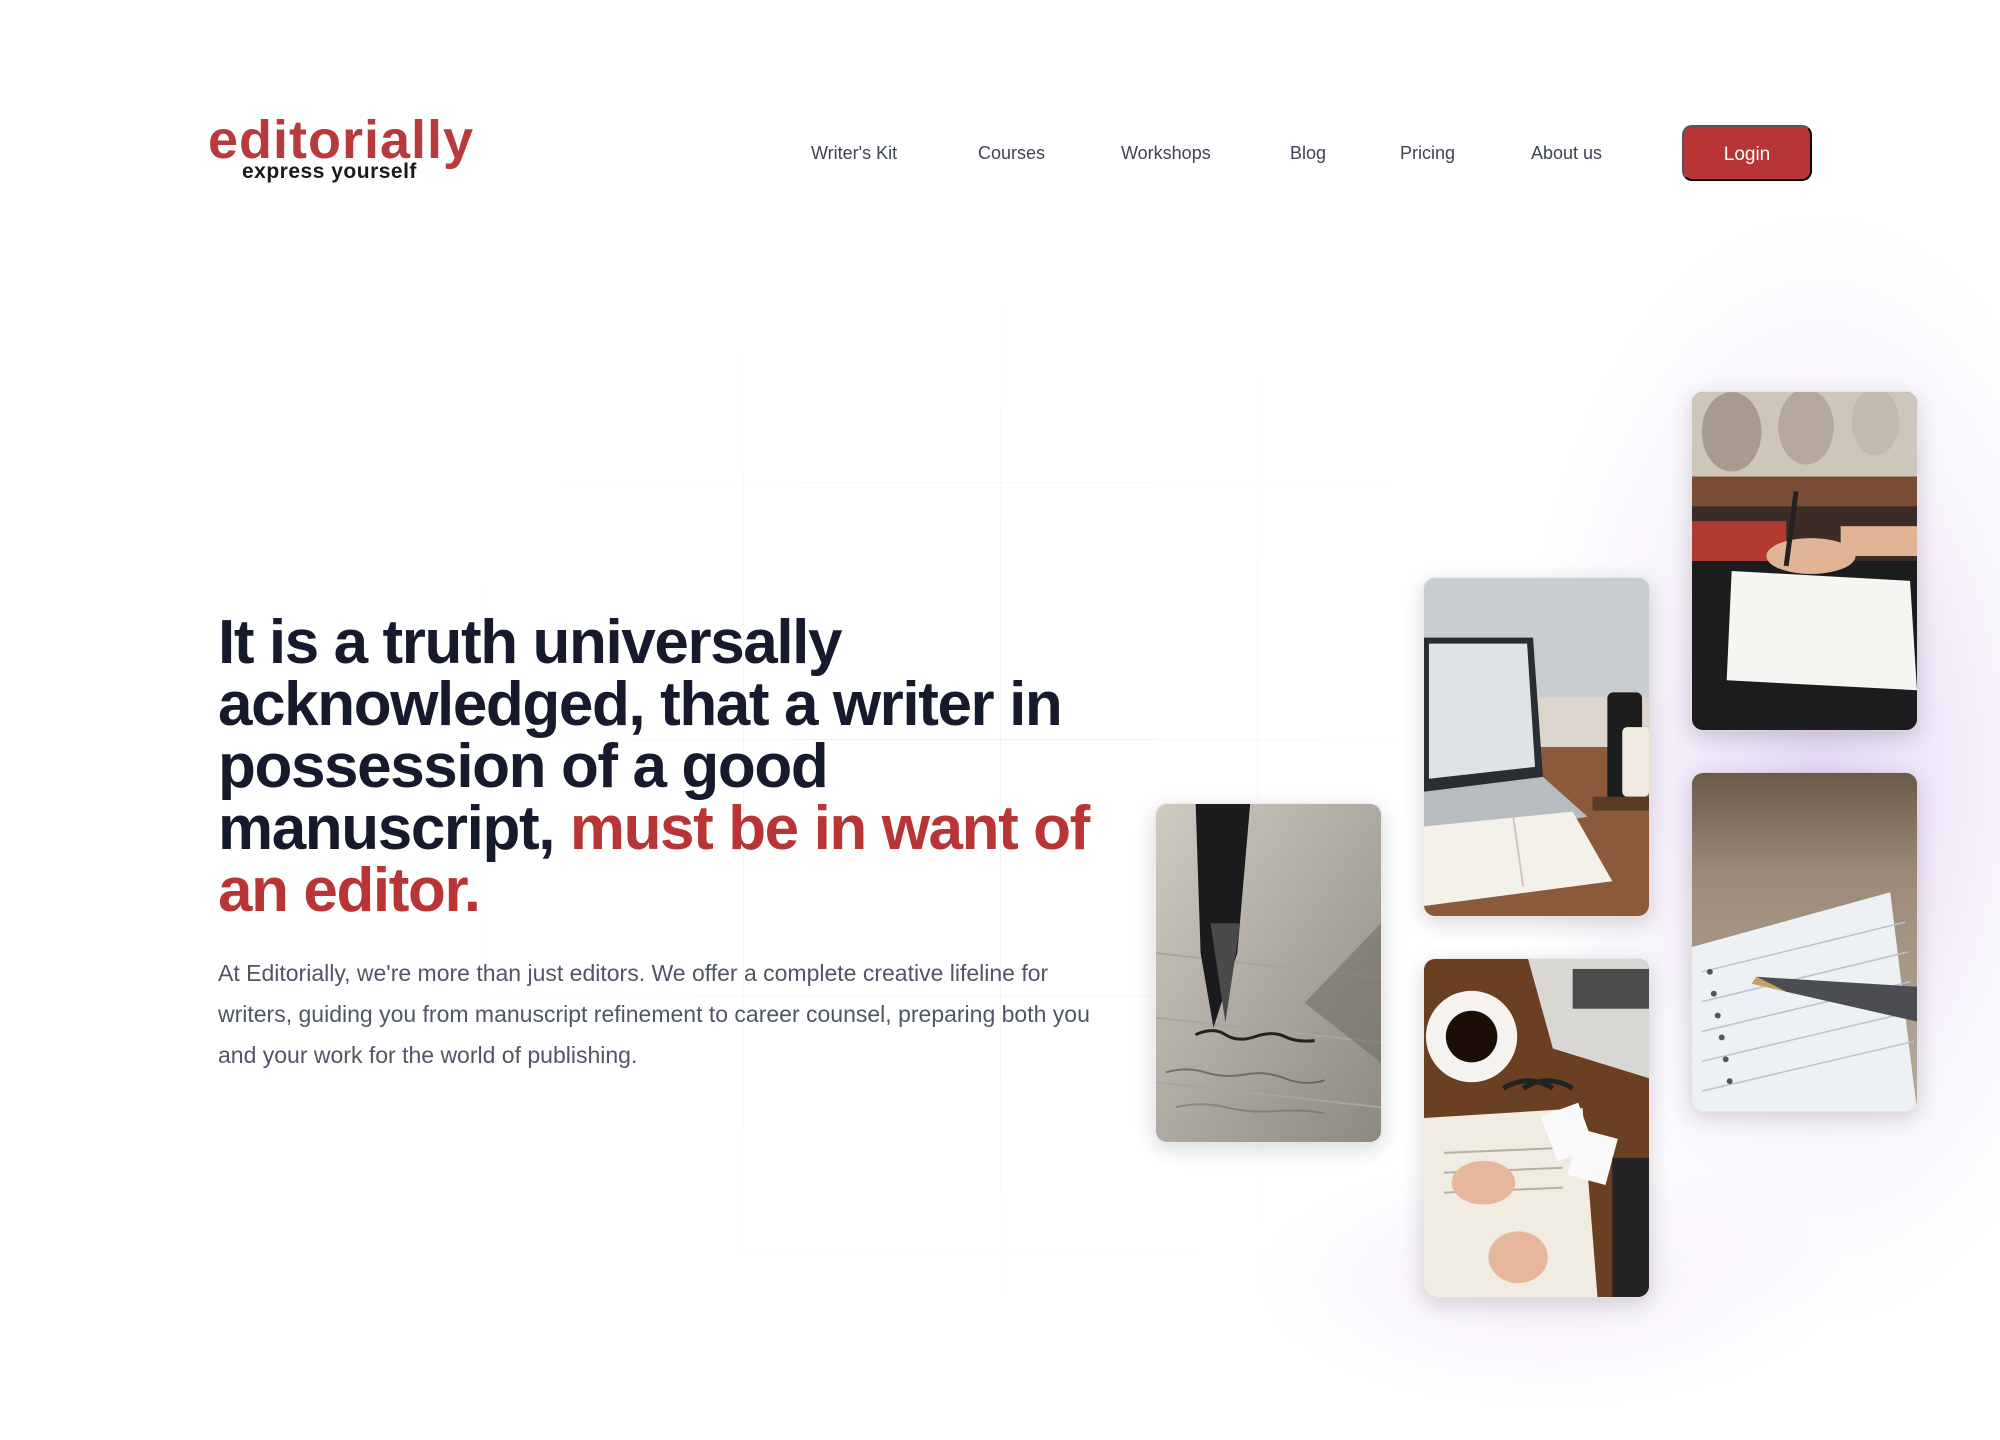  Describe the element at coordinates (1308, 153) in the screenshot. I see `nav-blog: Blog` at that location.